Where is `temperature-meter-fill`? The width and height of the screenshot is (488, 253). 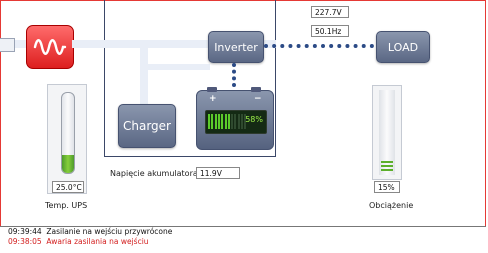
temperature-meter-fill is located at coordinates (68, 164).